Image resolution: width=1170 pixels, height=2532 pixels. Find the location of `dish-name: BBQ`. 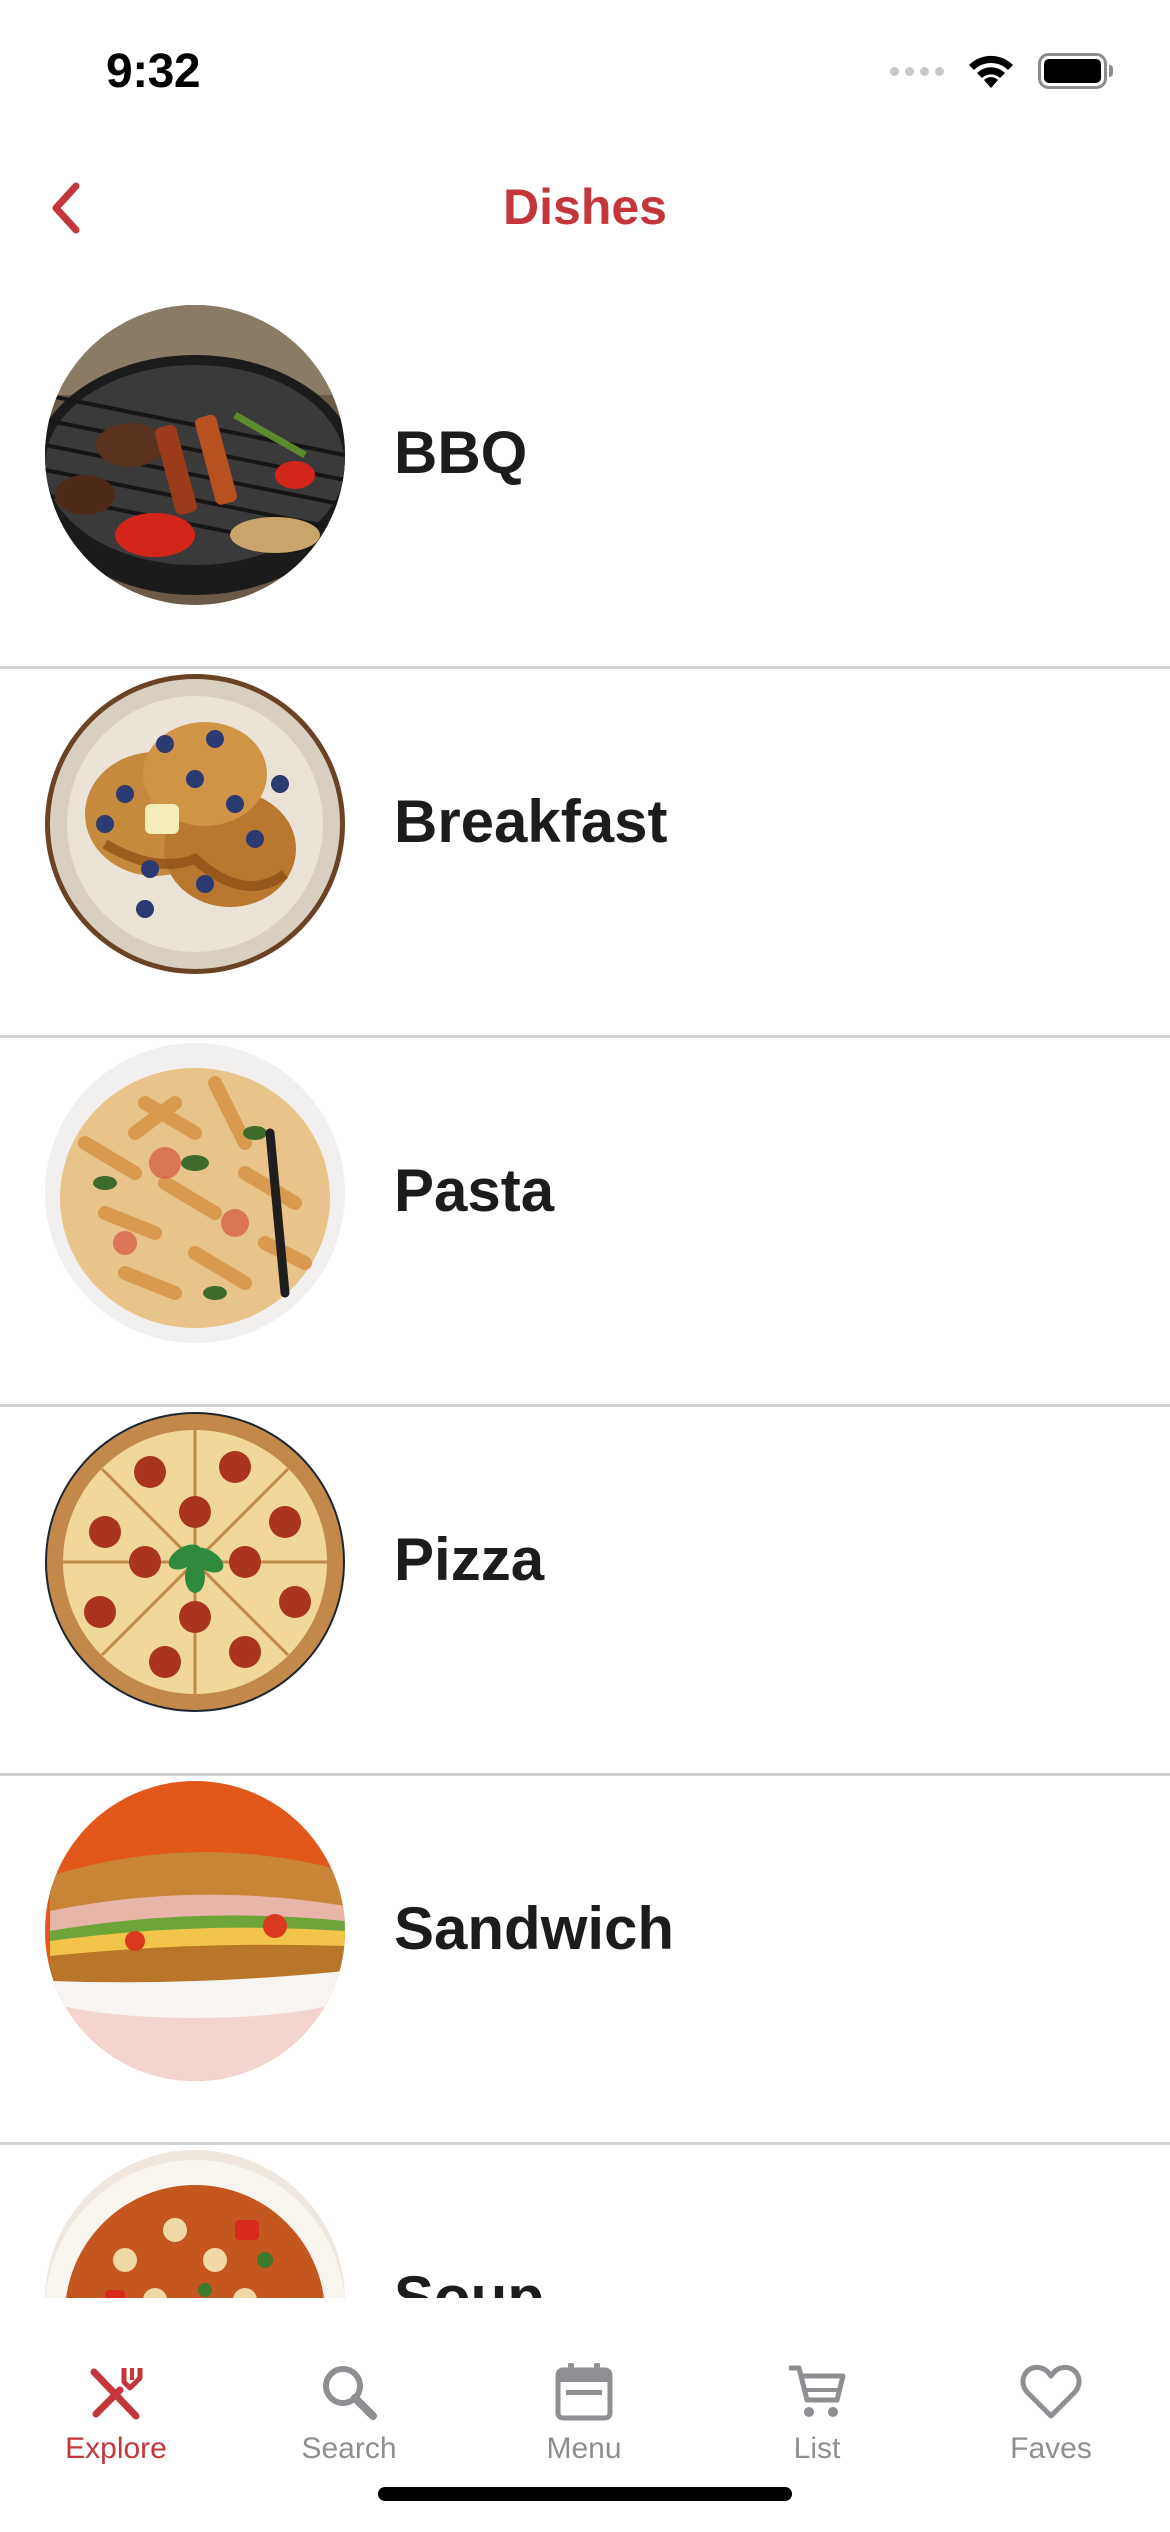

dish-name: BBQ is located at coordinates (461, 452).